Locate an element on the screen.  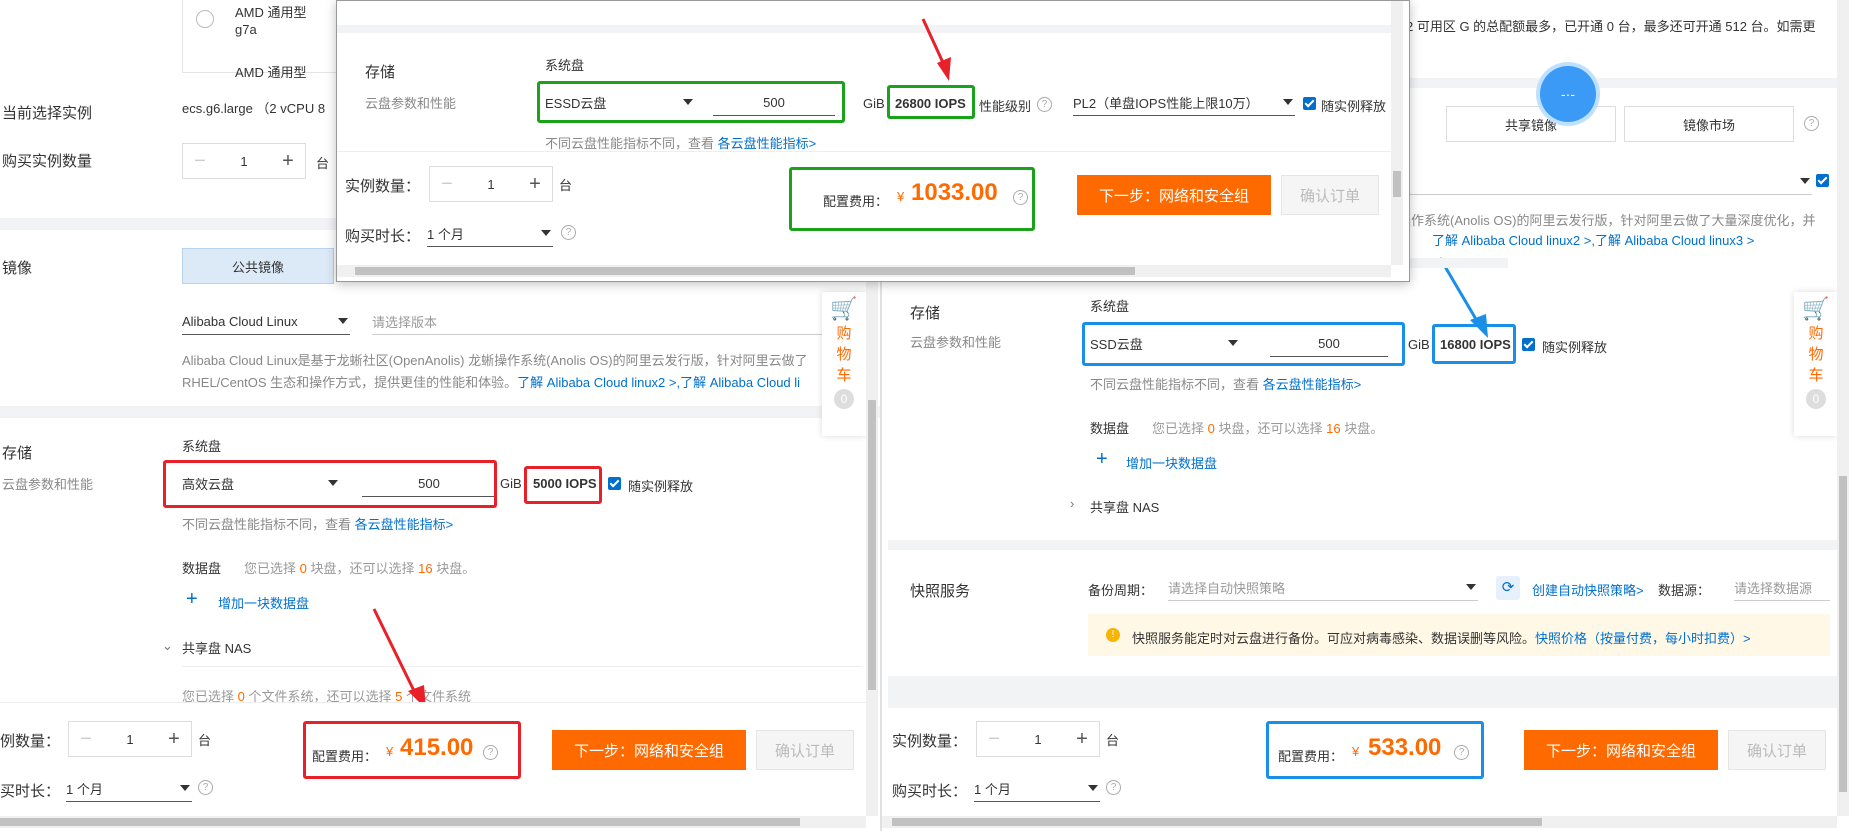
data-disk-label: 数据盘 is located at coordinates (1110, 428).